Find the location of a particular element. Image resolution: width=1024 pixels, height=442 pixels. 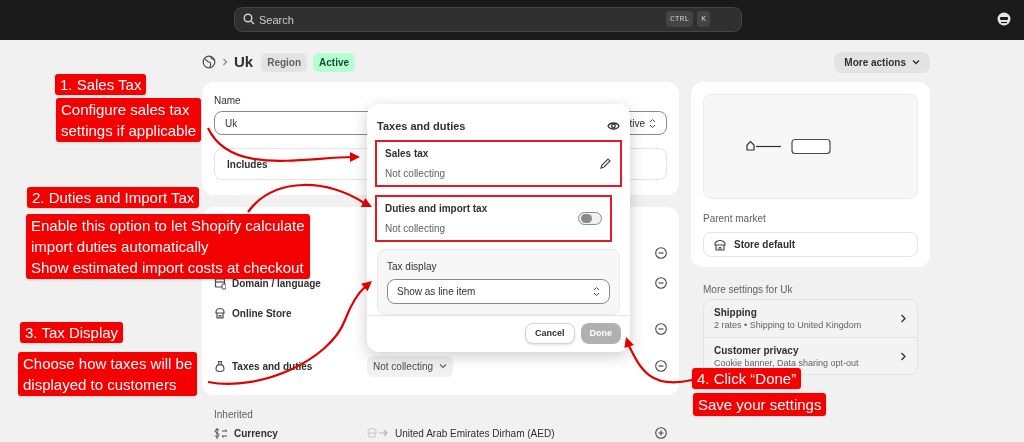

value-dropdown: Not collecting is located at coordinates (410, 366).